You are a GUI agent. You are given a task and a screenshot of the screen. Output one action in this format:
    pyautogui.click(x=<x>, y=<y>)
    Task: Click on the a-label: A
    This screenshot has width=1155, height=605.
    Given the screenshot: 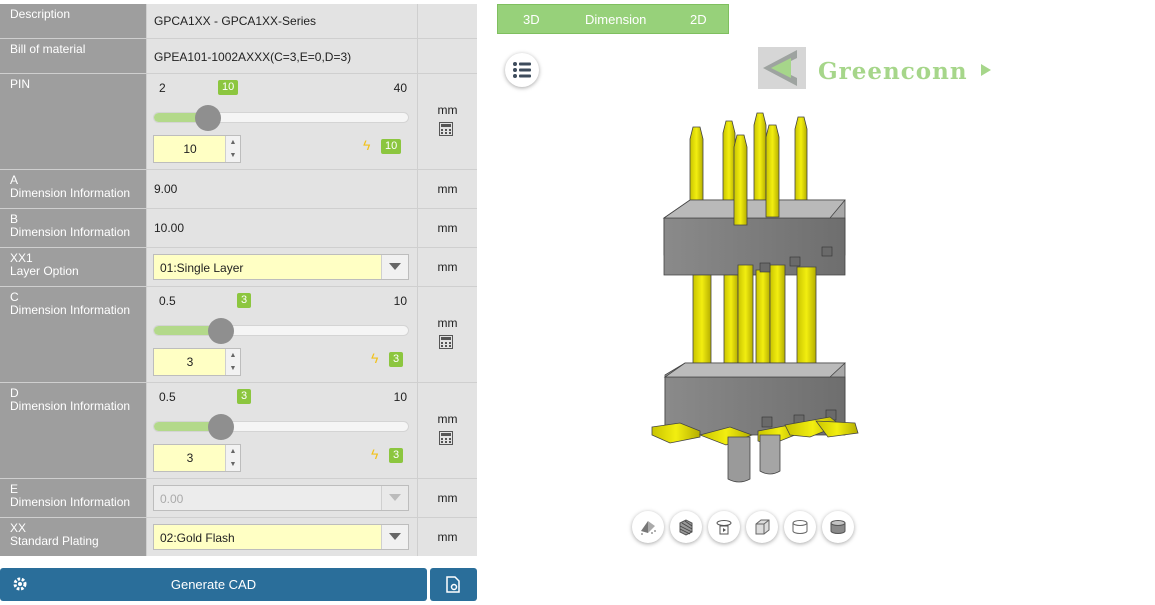 What is the action you would take?
    pyautogui.click(x=14, y=180)
    